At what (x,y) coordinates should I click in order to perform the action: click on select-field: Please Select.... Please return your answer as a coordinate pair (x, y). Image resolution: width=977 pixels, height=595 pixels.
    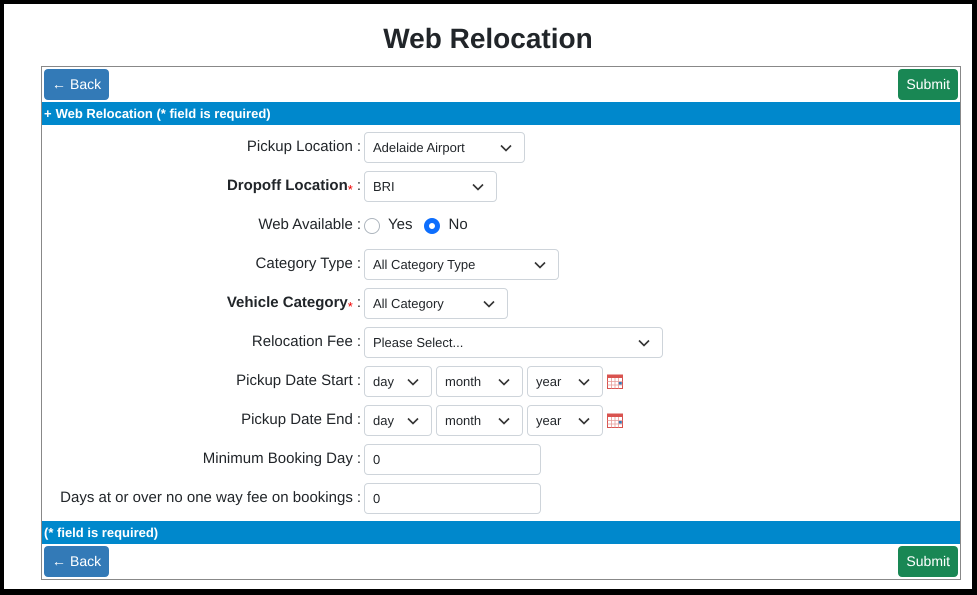
    Looking at the image, I should click on (513, 342).